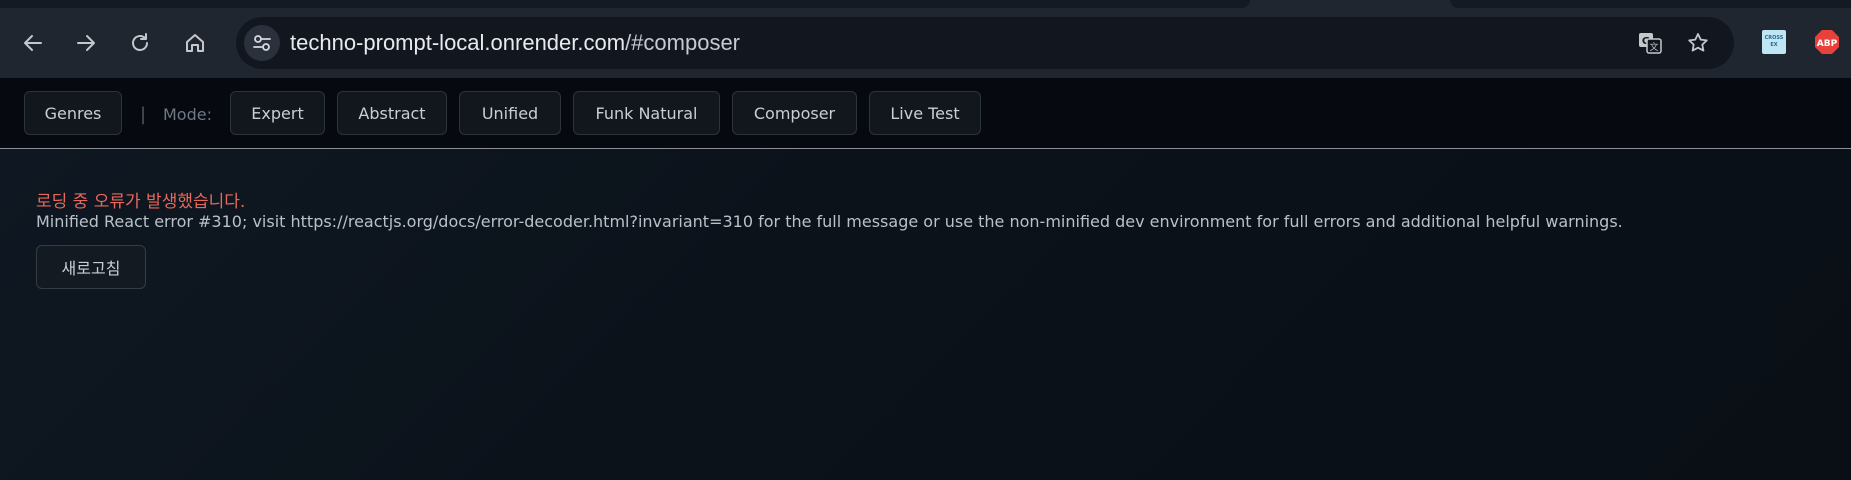 Image resolution: width=1851 pixels, height=480 pixels. What do you see at coordinates (646, 113) in the screenshot?
I see `mode-button-funk-natural: Funk Natural` at bounding box center [646, 113].